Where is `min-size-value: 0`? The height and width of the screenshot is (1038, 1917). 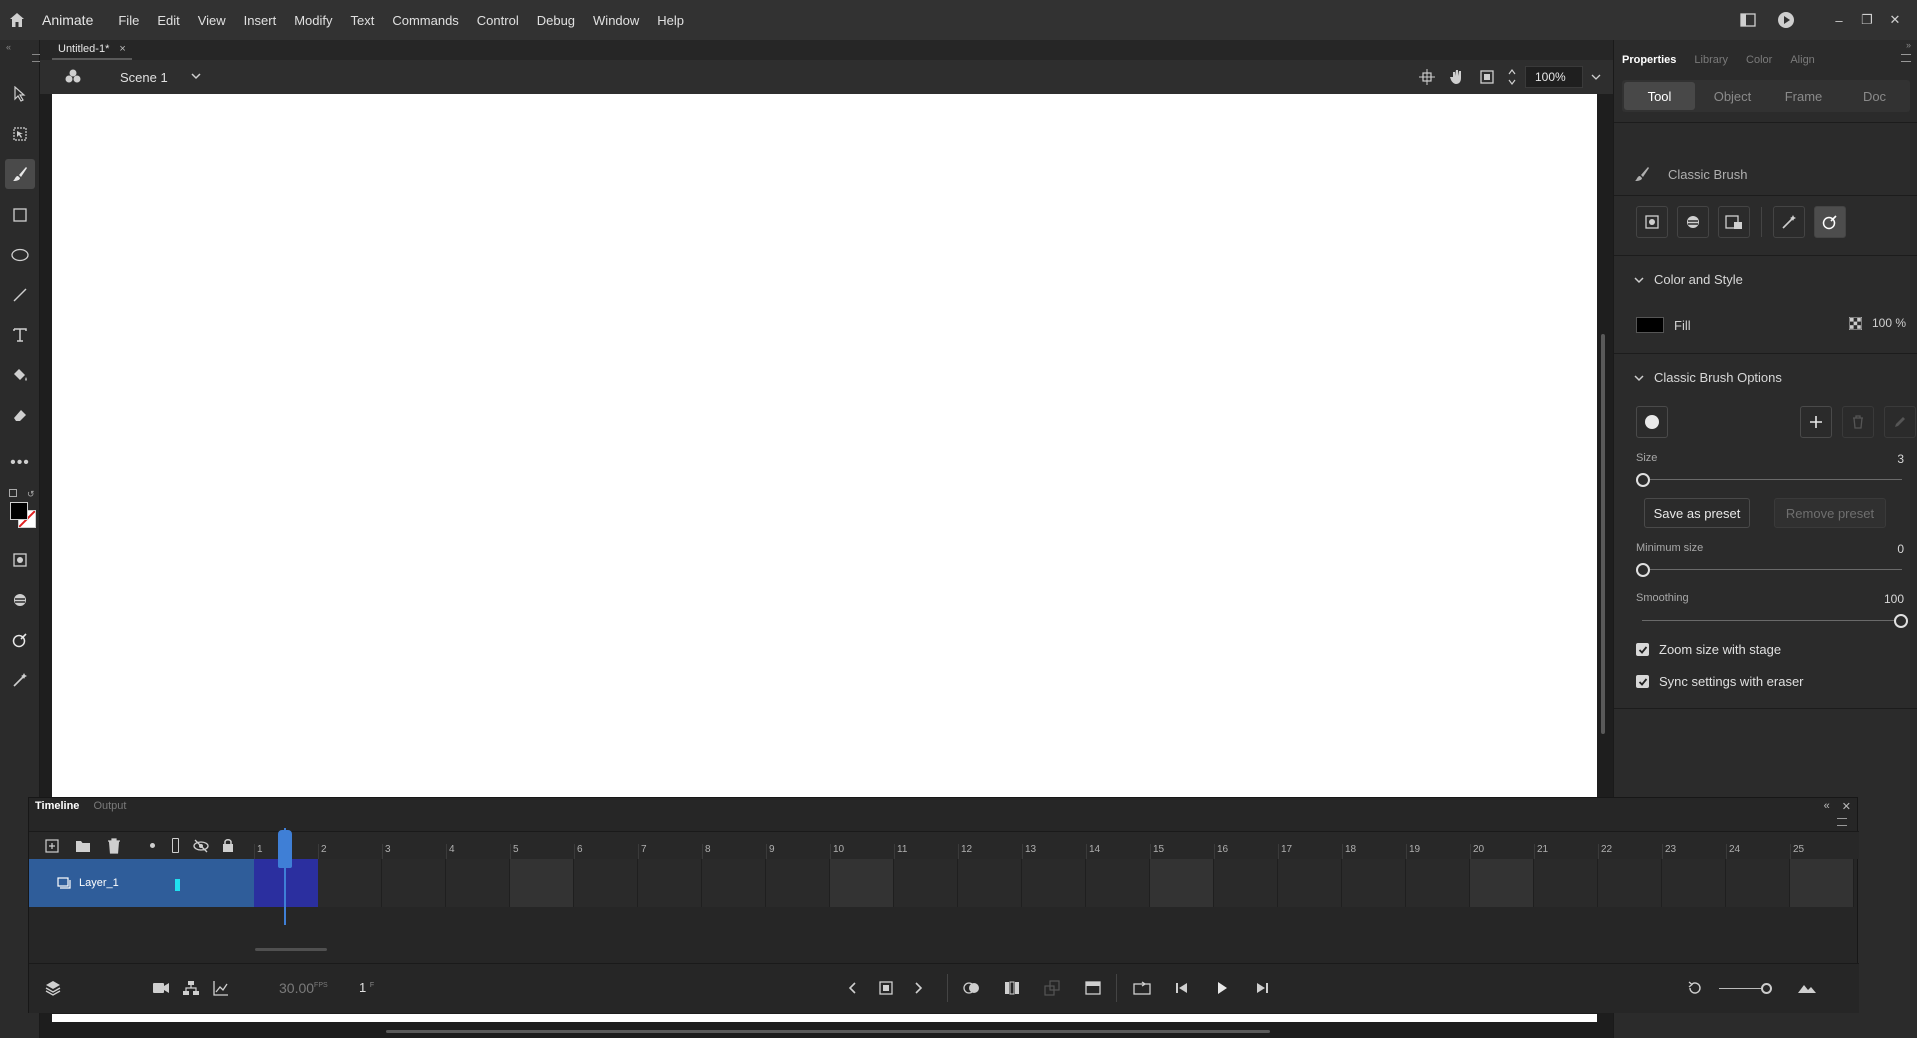
min-size-value: 0 is located at coordinates (1900, 549).